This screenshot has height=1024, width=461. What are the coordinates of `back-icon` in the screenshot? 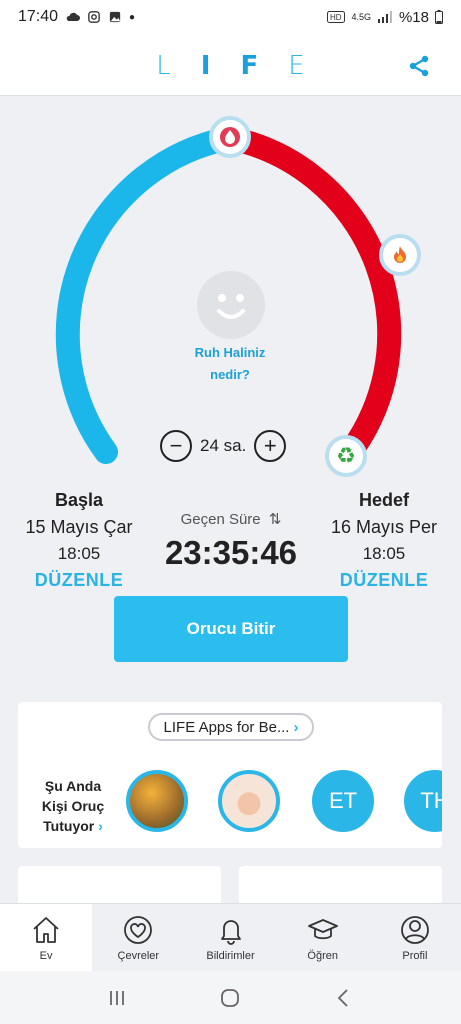 It's located at (344, 998).